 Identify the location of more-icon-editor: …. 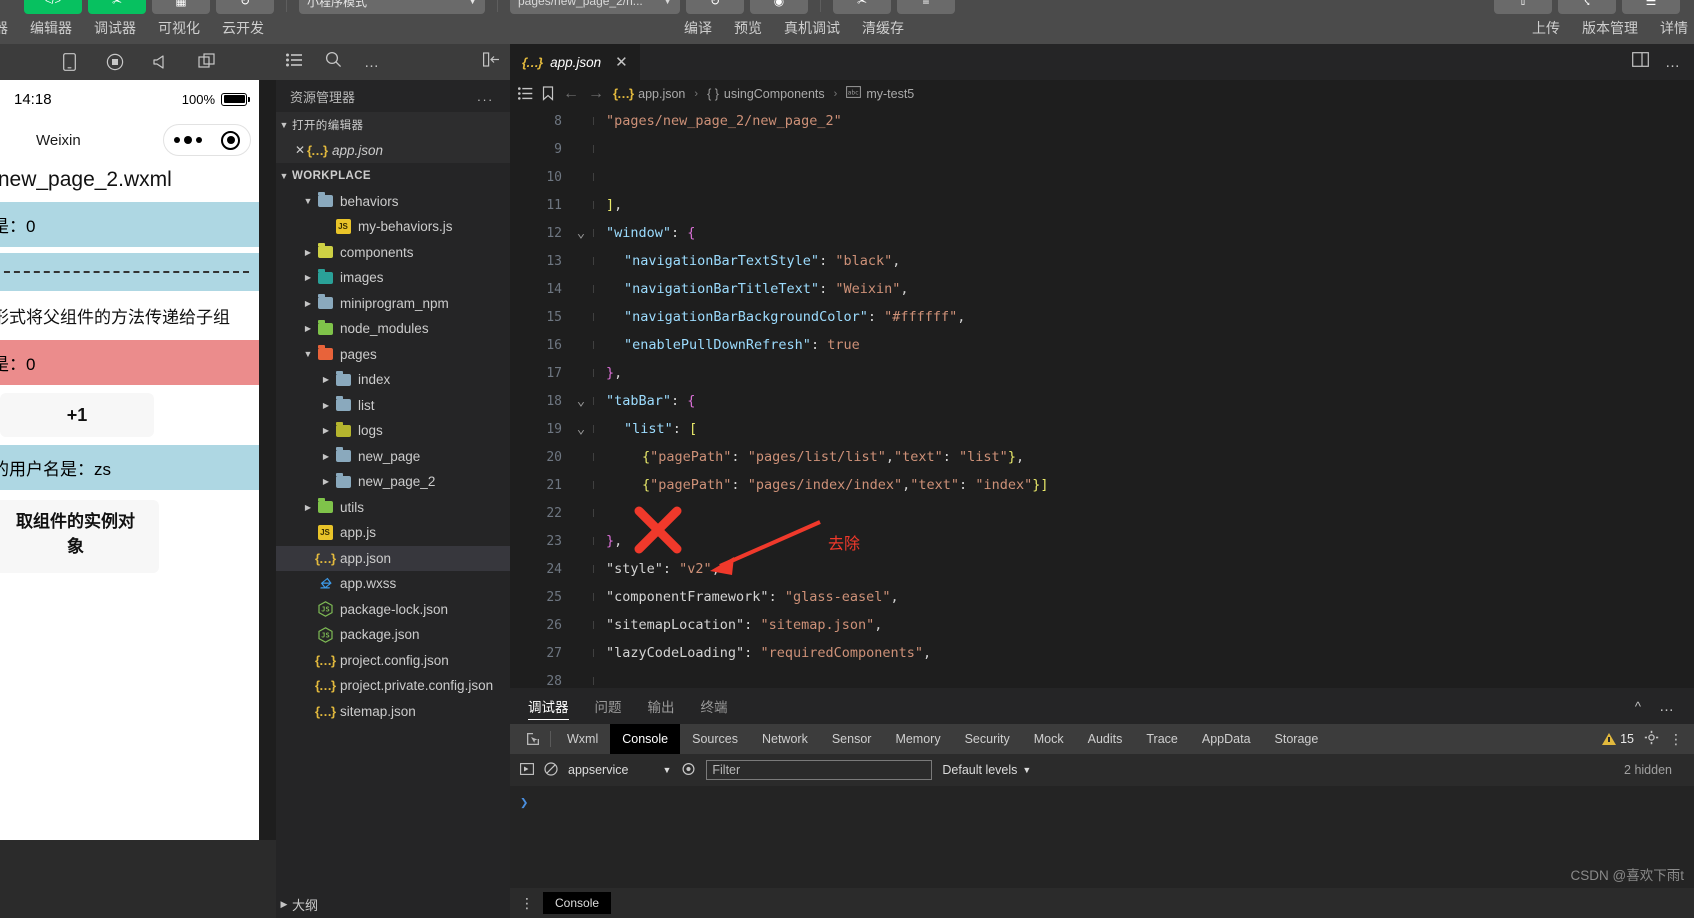
(1673, 62).